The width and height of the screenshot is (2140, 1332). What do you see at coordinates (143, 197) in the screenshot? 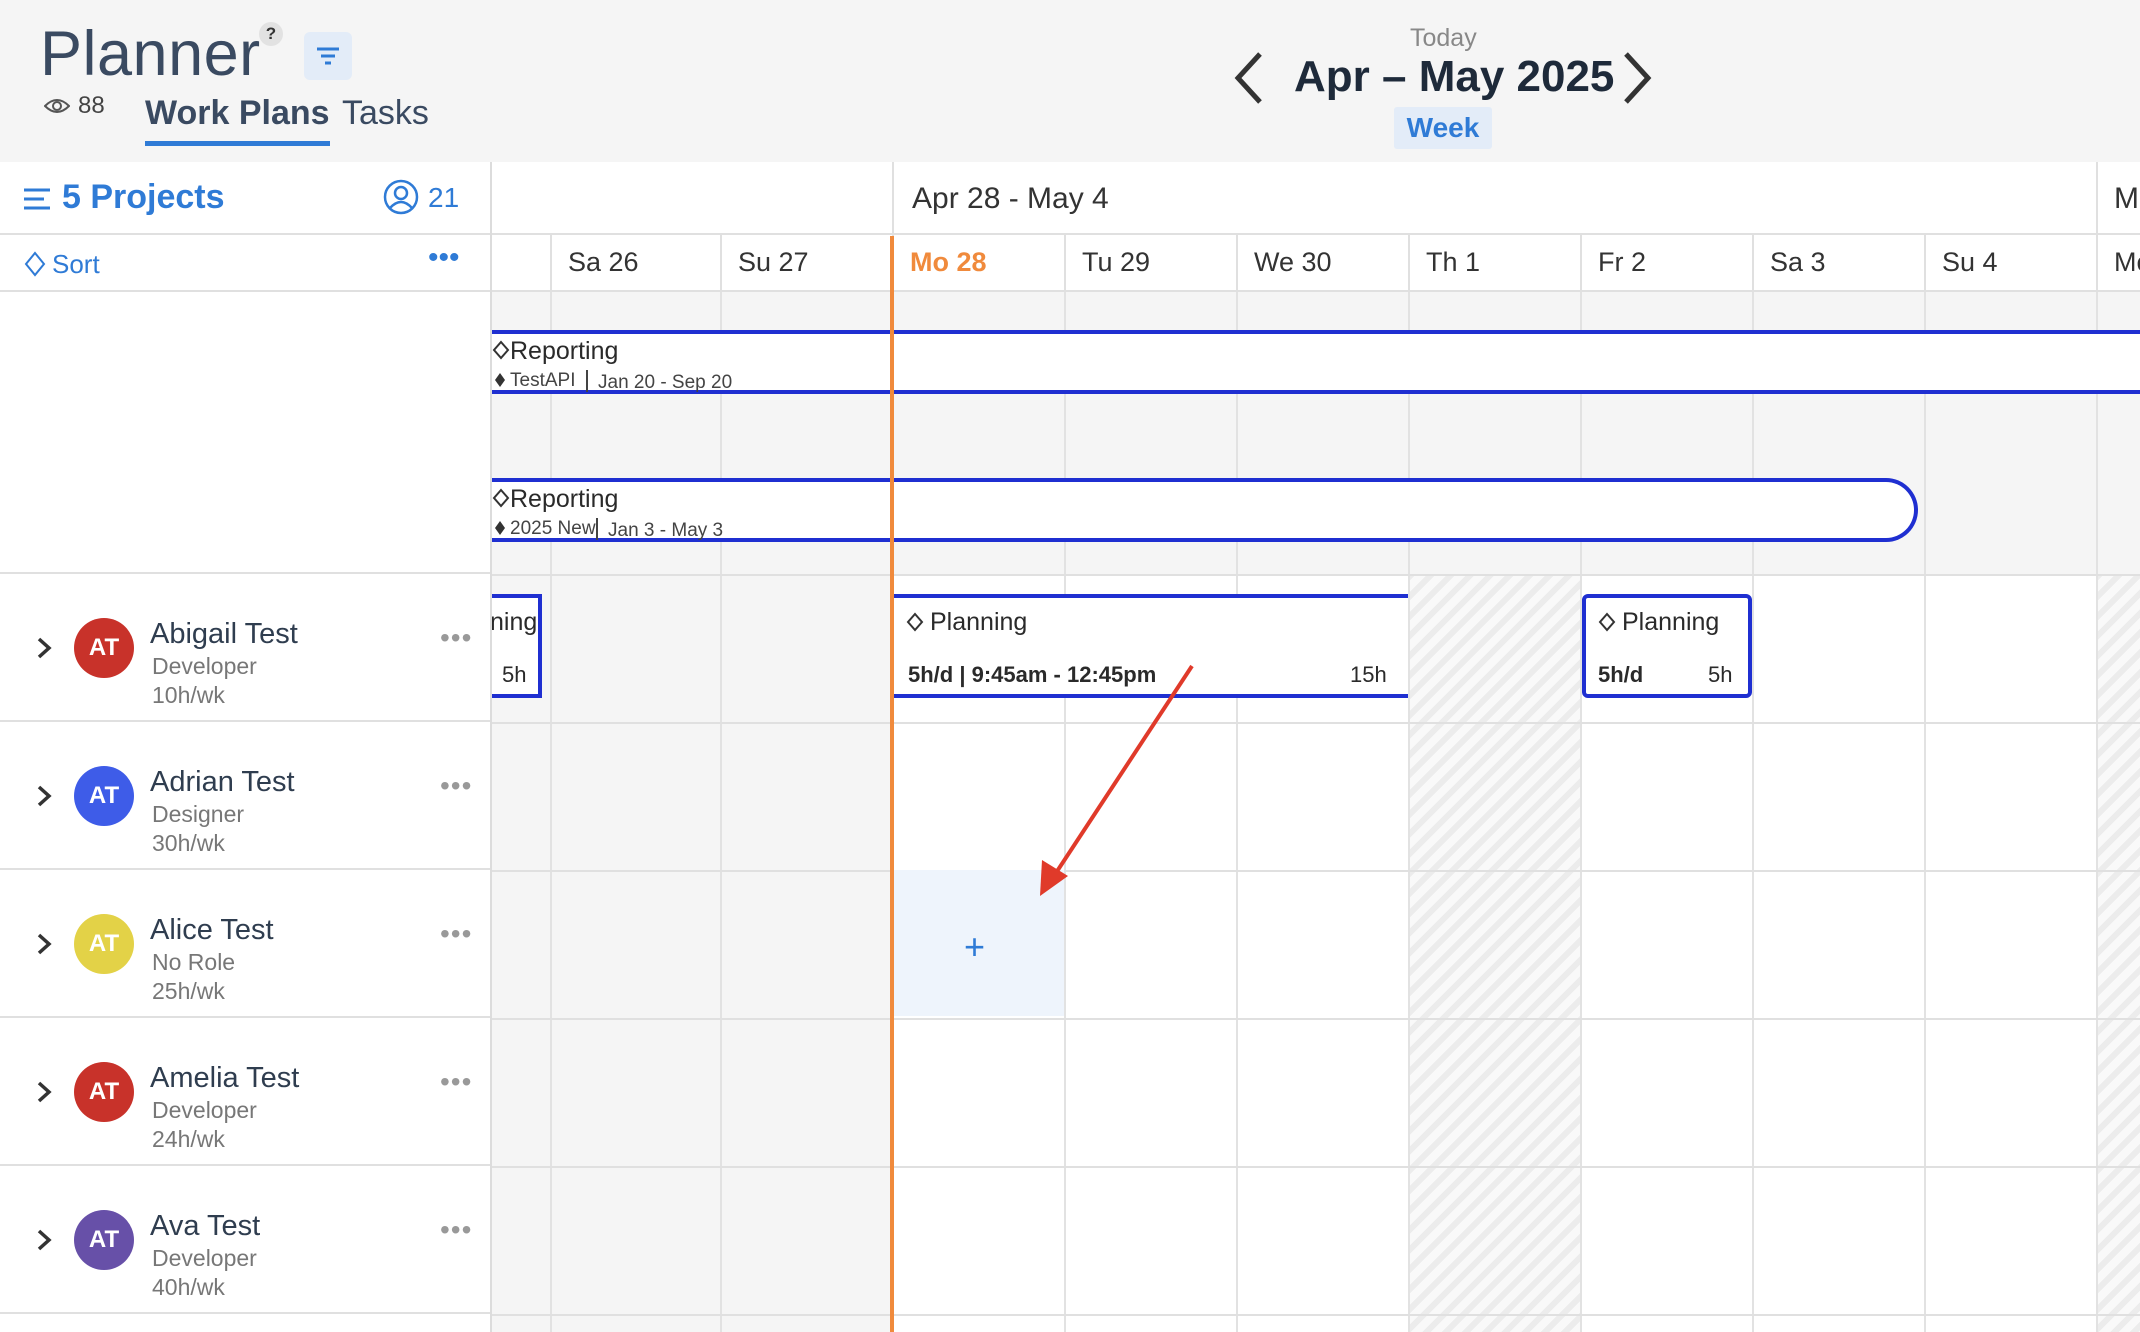
I see `projects-count: 5 Projects` at bounding box center [143, 197].